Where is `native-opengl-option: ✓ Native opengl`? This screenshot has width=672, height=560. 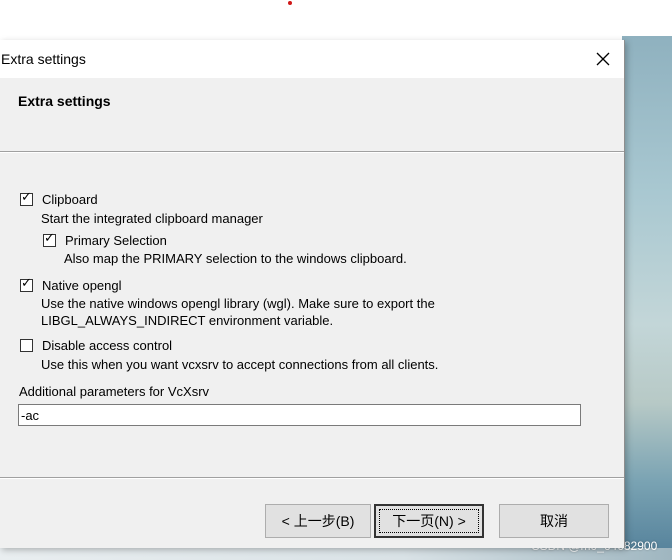
native-opengl-option: ✓ Native opengl is located at coordinates (71, 284).